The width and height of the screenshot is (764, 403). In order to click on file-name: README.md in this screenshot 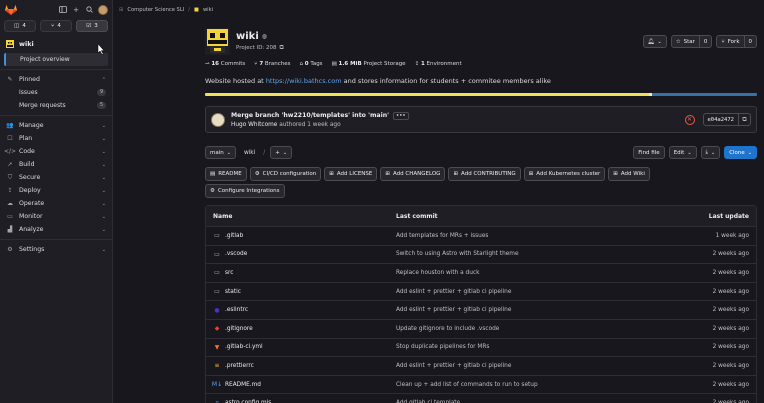, I will do `click(243, 385)`.